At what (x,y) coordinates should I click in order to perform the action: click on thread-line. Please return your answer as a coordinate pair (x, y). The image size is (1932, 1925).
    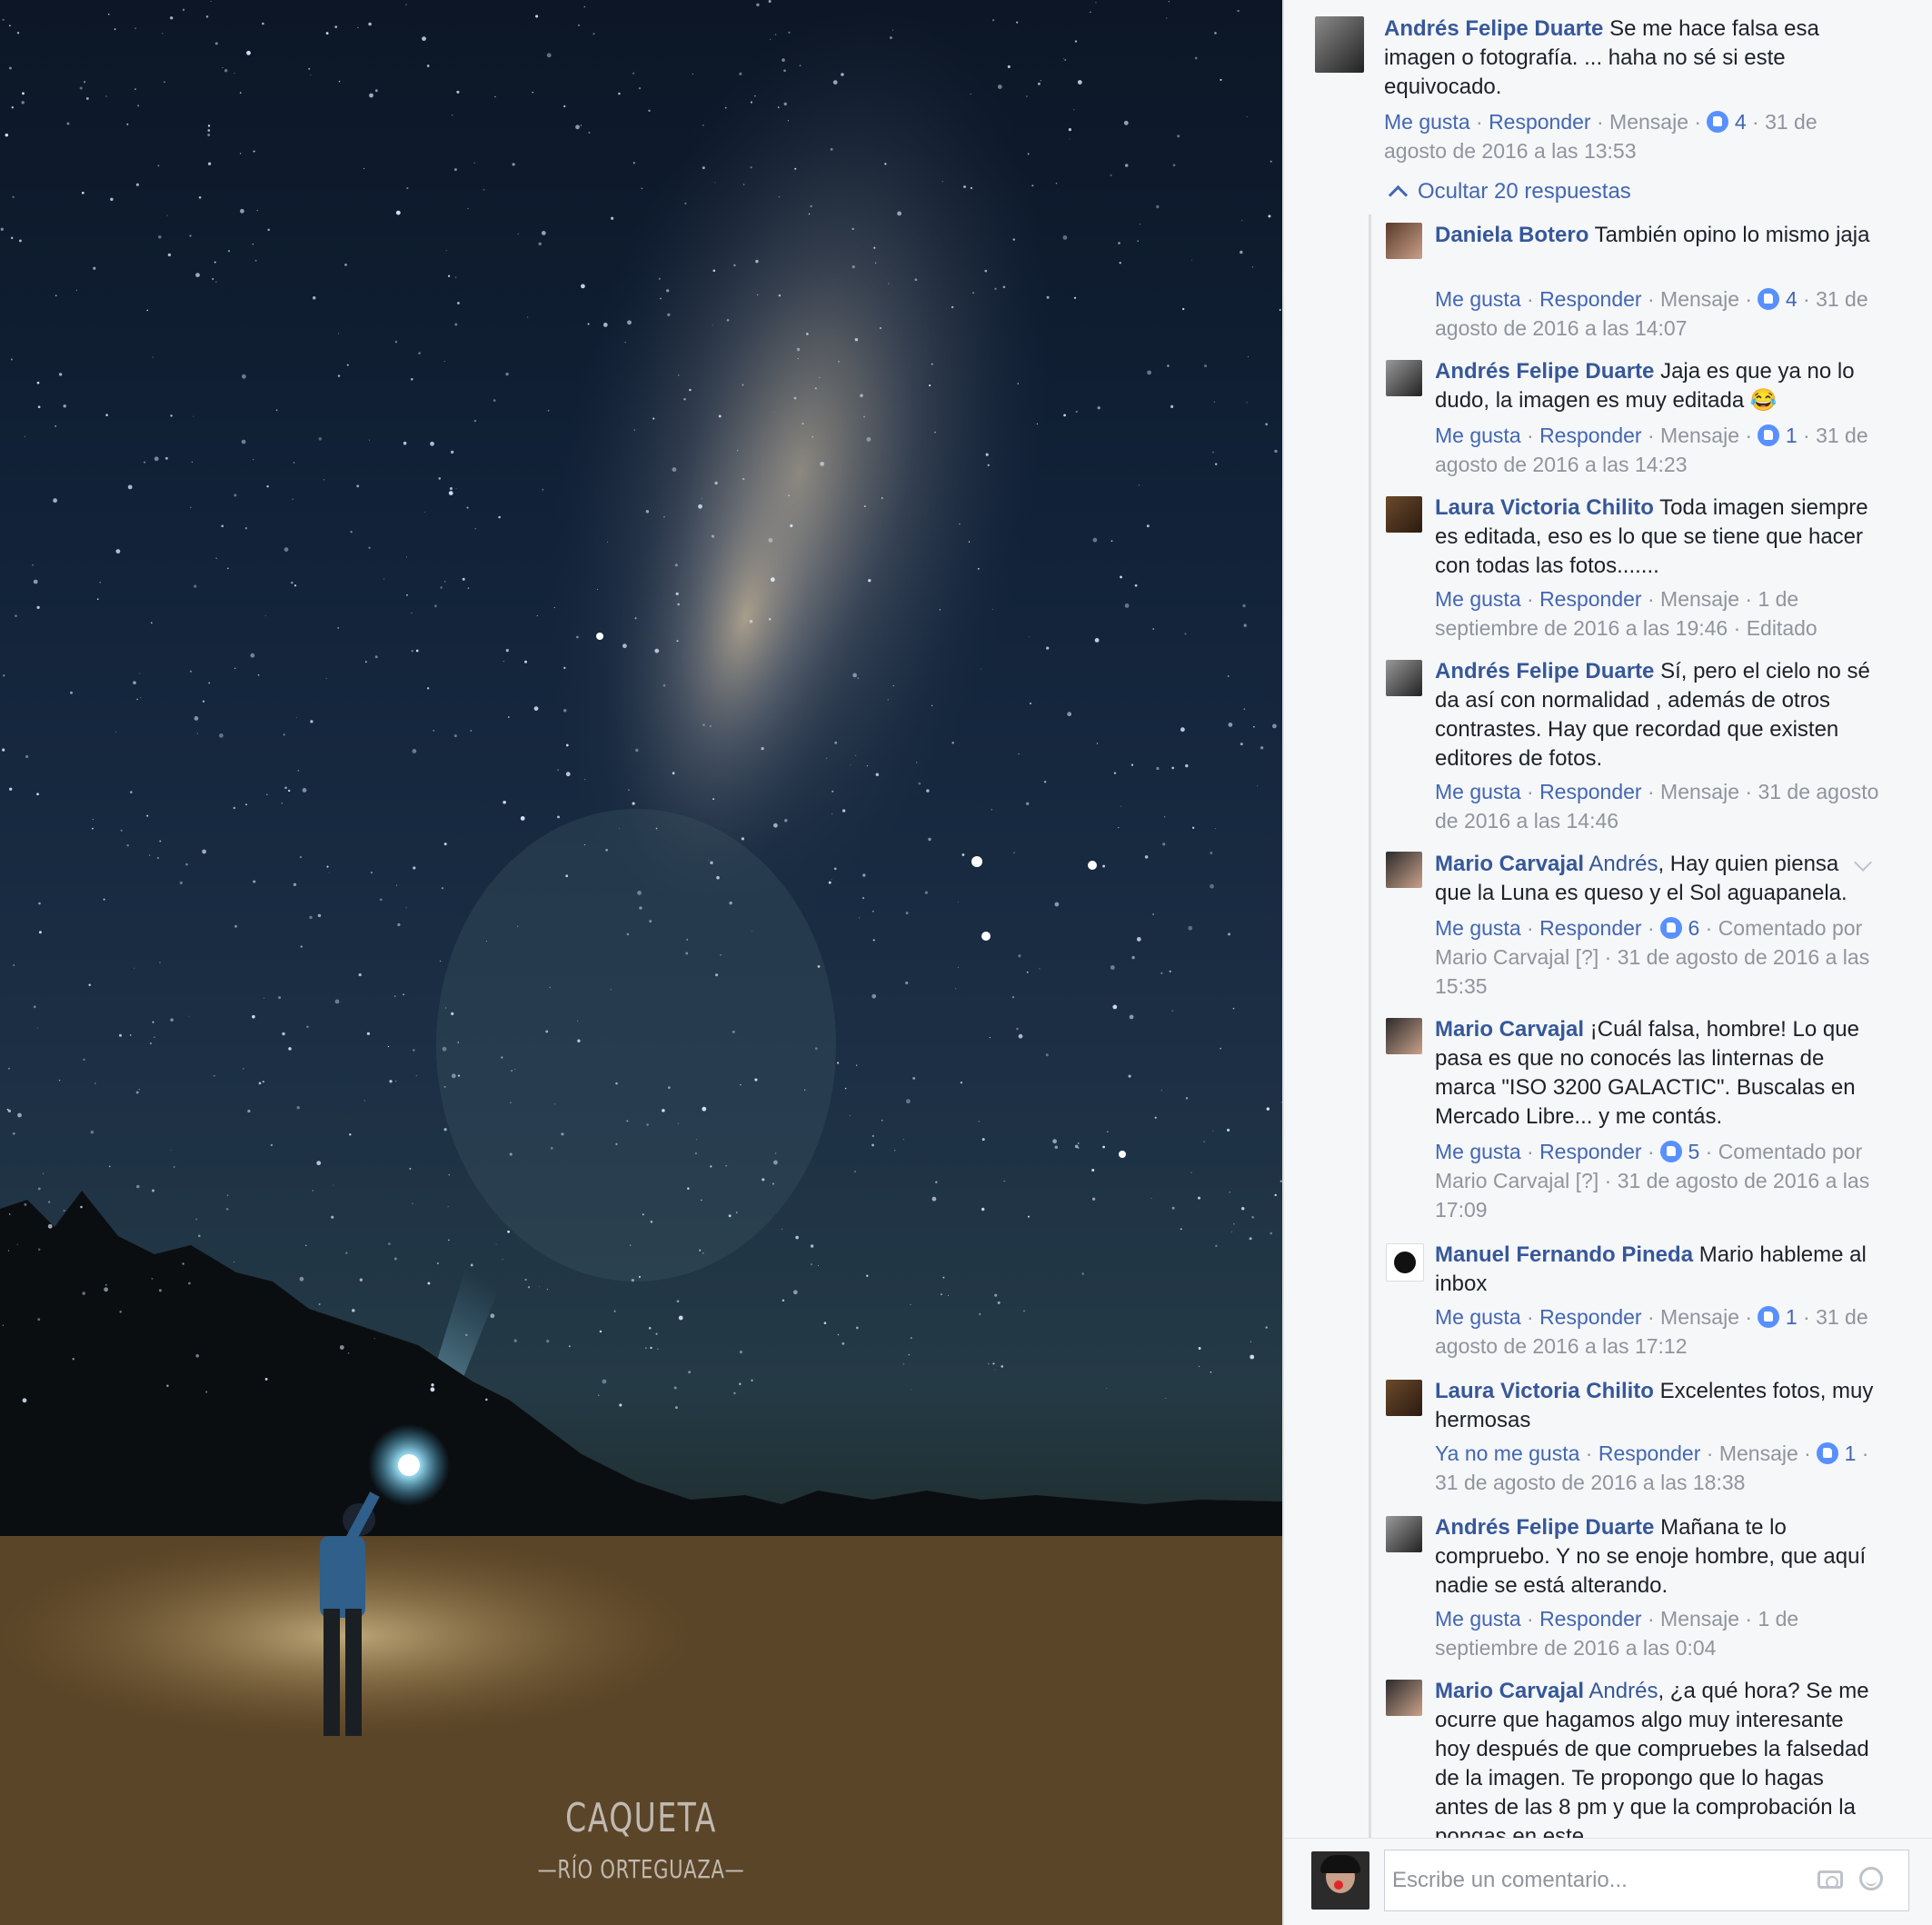
    Looking at the image, I should click on (1370, 1026).